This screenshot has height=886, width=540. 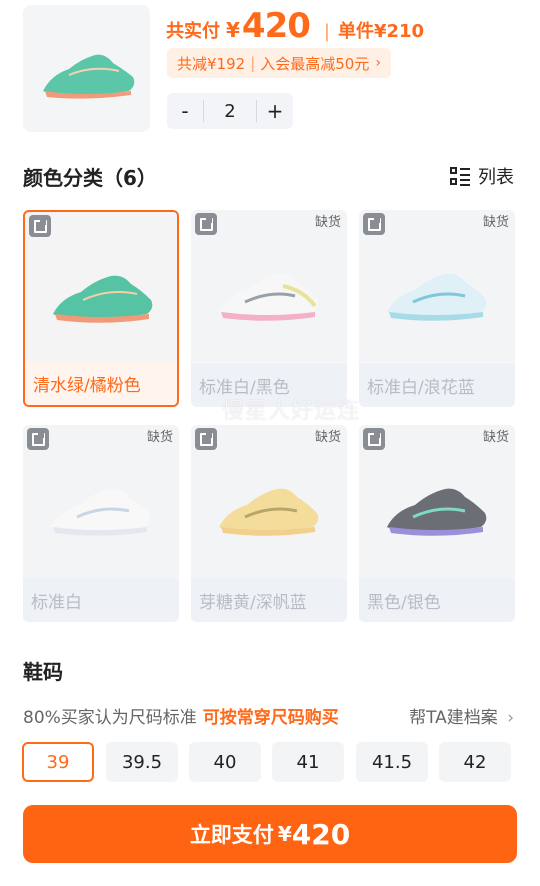 I want to click on variant-card-2: 缺货 标准白/浪花蓝, so click(x=437, y=308).